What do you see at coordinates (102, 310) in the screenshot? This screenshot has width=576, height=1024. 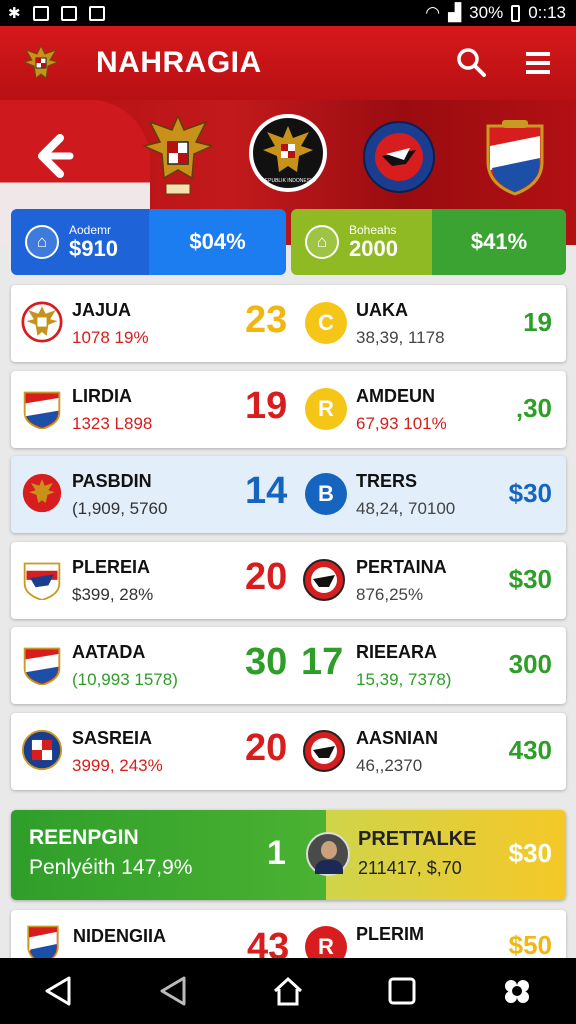 I see `team-name: JAJUA` at bounding box center [102, 310].